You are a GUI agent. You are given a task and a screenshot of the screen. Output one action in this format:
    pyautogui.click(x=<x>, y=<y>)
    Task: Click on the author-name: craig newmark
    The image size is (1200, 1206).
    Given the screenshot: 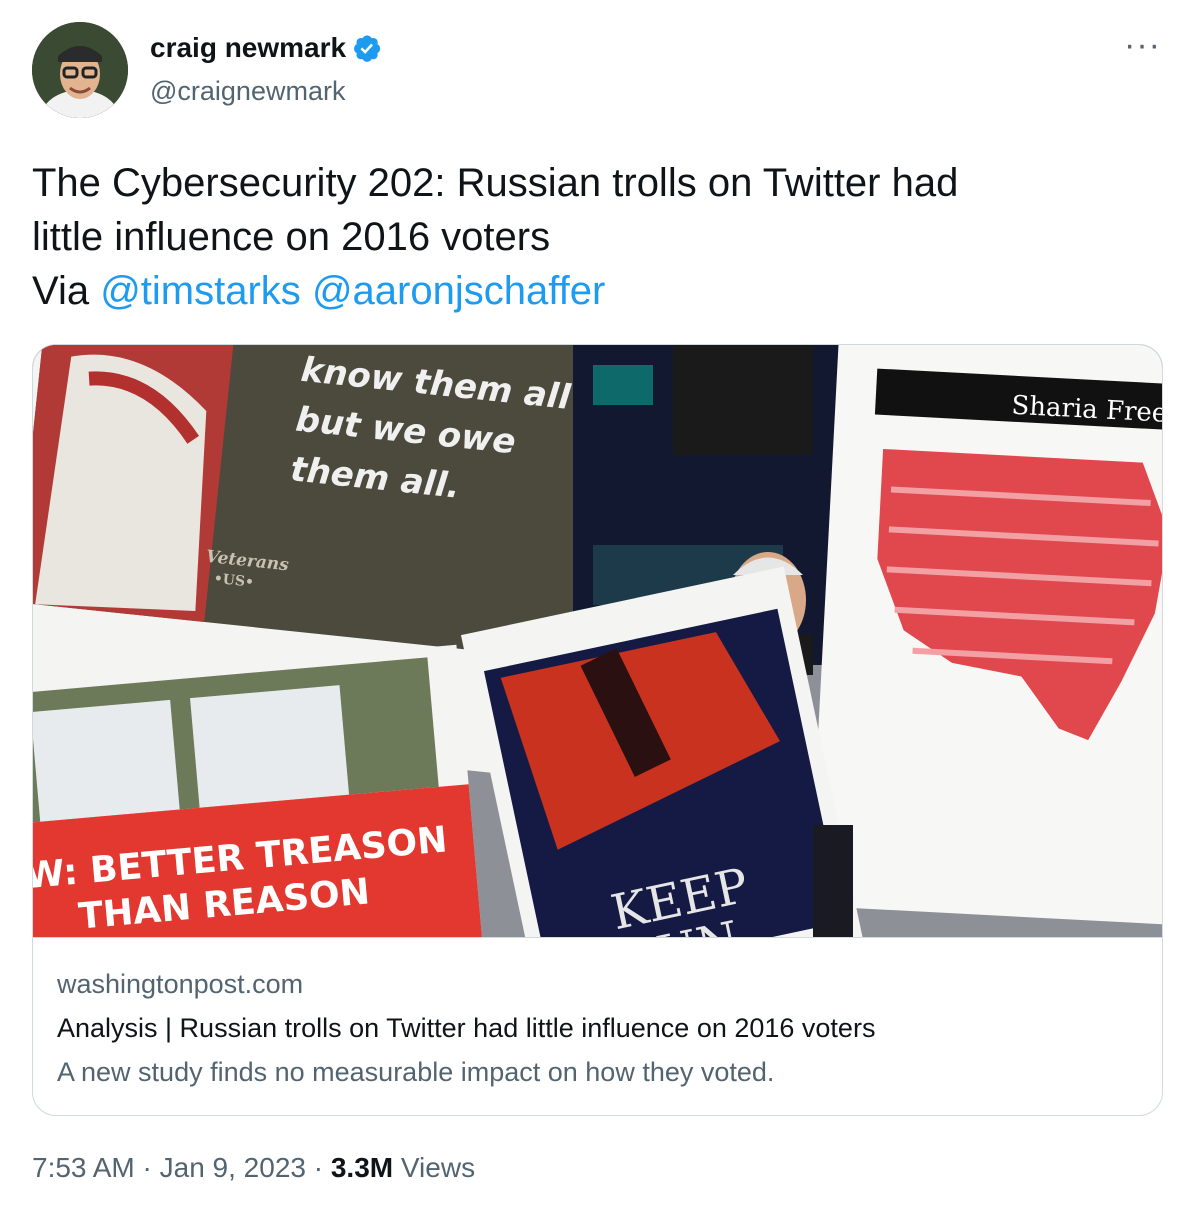 What is the action you would take?
    pyautogui.click(x=248, y=48)
    